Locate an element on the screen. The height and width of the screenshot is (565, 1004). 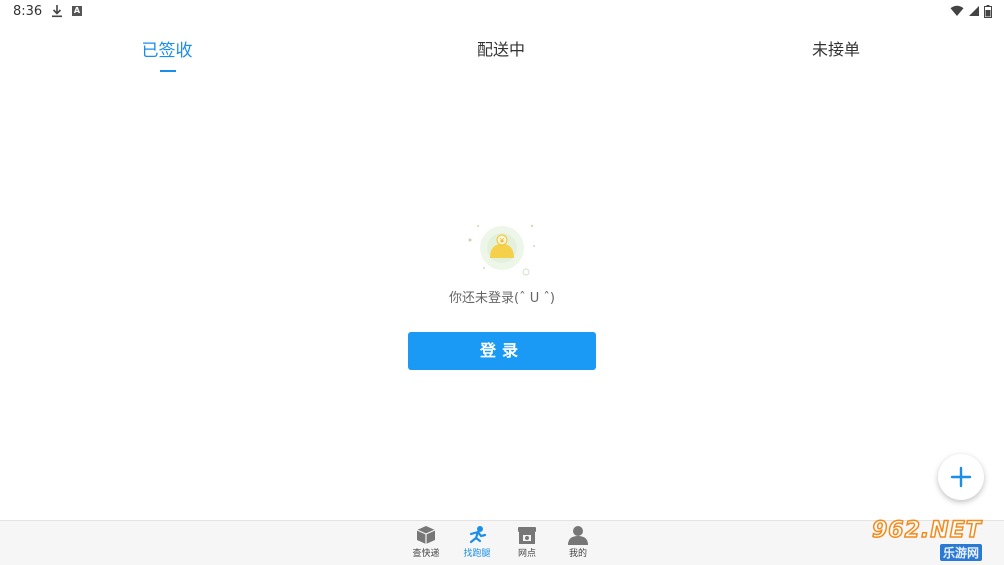
runner-icon is located at coordinates (478, 535).